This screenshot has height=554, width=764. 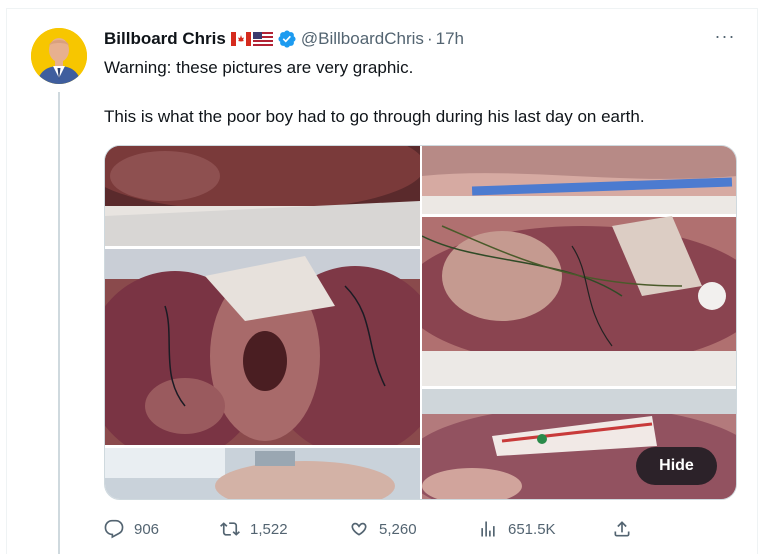 What do you see at coordinates (147, 529) in the screenshot?
I see `reply-count: 906` at bounding box center [147, 529].